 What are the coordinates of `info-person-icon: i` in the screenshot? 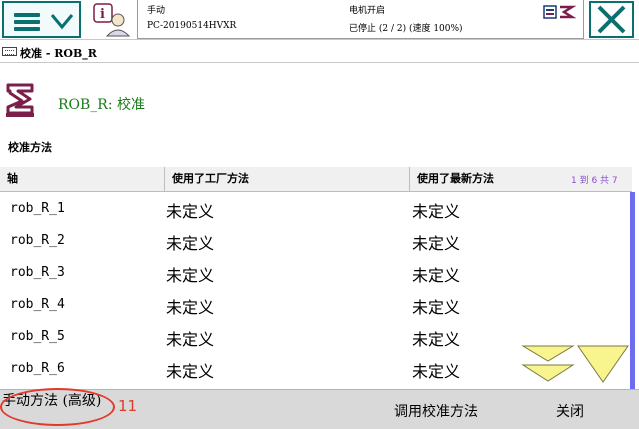 It's located at (112, 20).